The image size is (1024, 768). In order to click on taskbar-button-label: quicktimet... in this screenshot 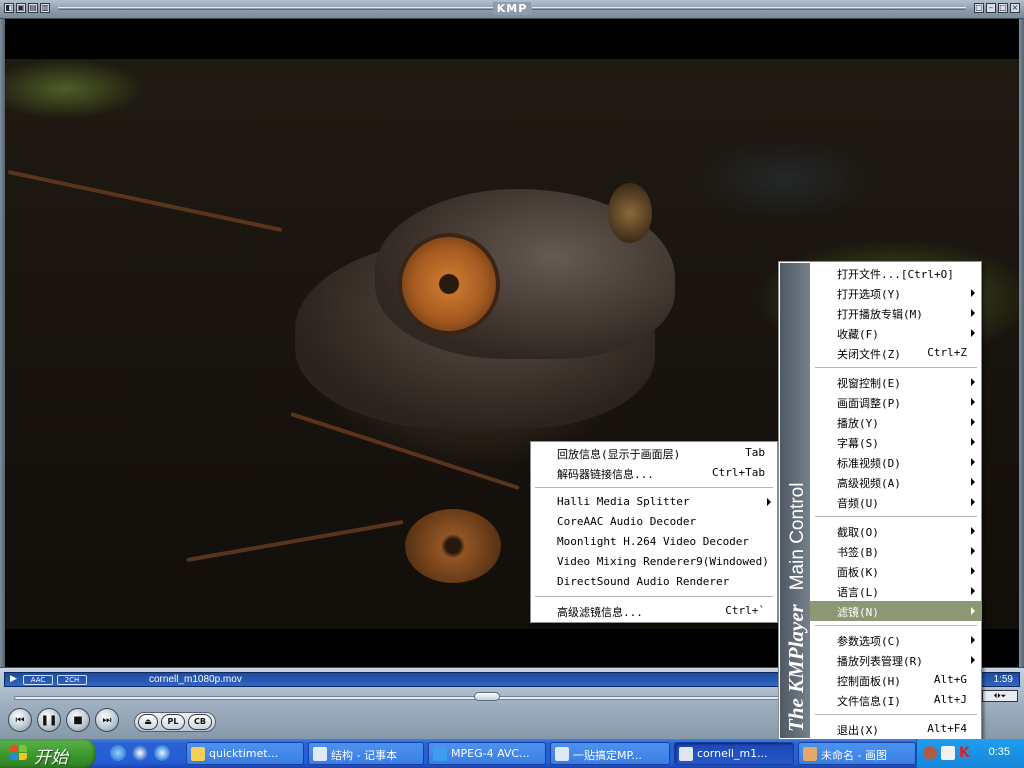, I will do `click(244, 753)`.